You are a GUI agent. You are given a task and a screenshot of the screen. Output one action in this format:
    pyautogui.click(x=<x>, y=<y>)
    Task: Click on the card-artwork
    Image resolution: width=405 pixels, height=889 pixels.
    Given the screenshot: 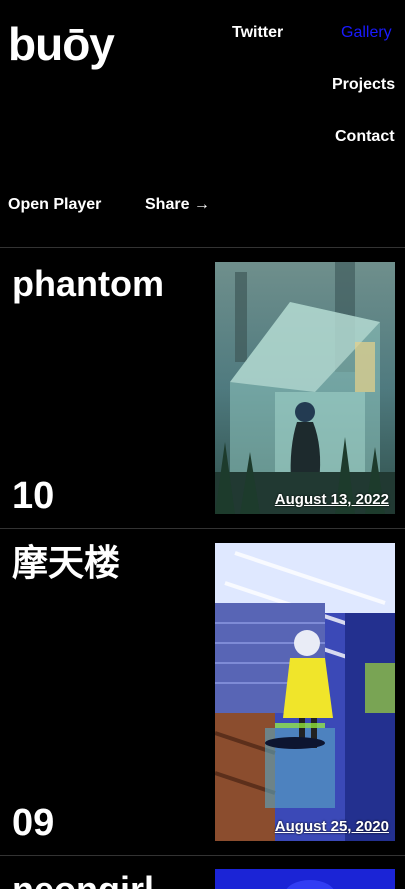 What is the action you would take?
    pyautogui.click(x=305, y=879)
    